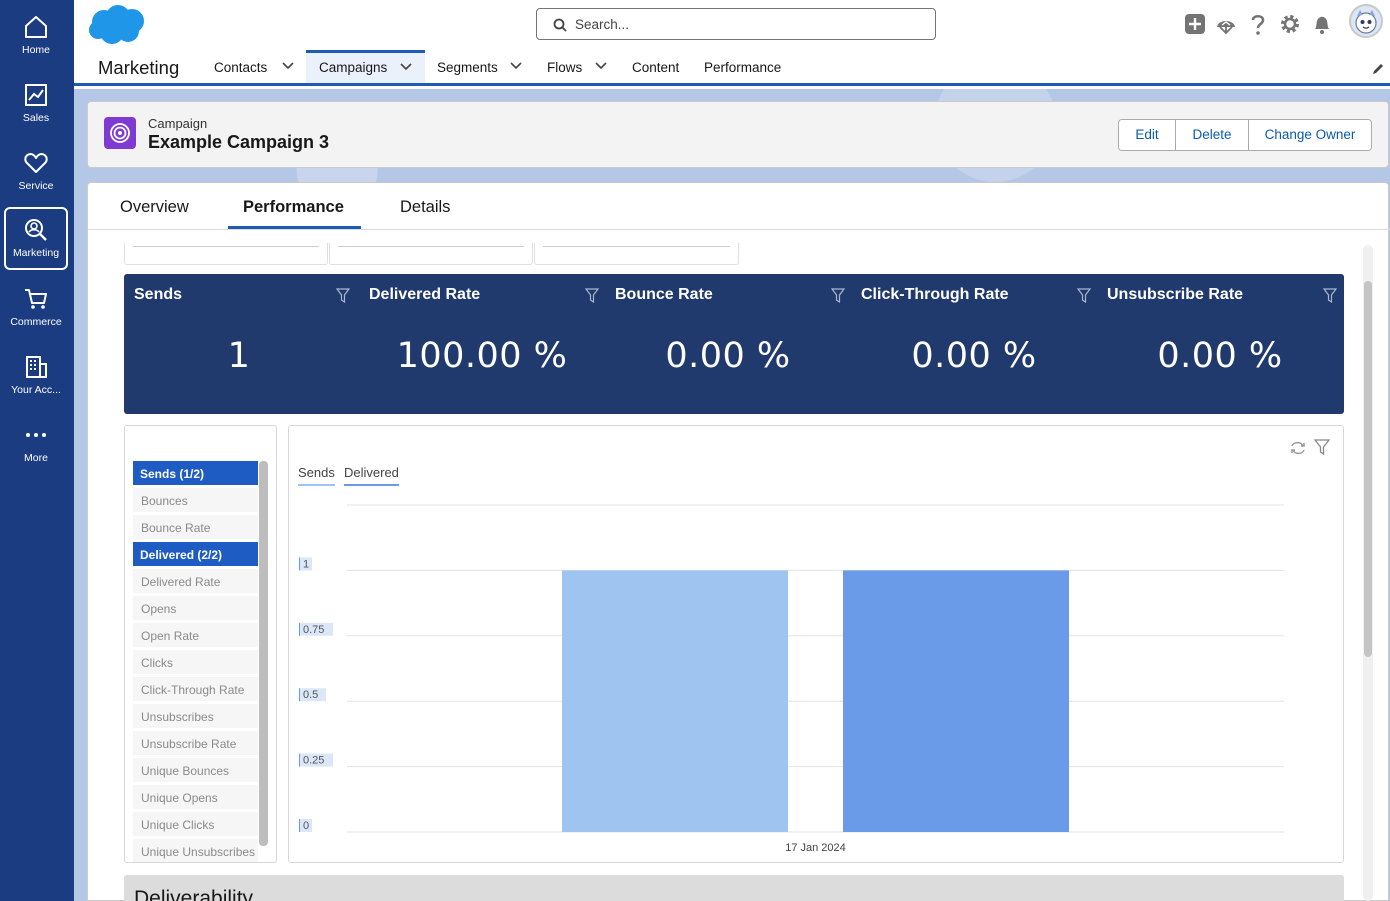 Image resolution: width=1390 pixels, height=901 pixels. Describe the element at coordinates (35, 50) in the screenshot. I see `rail-item-label: Home` at that location.